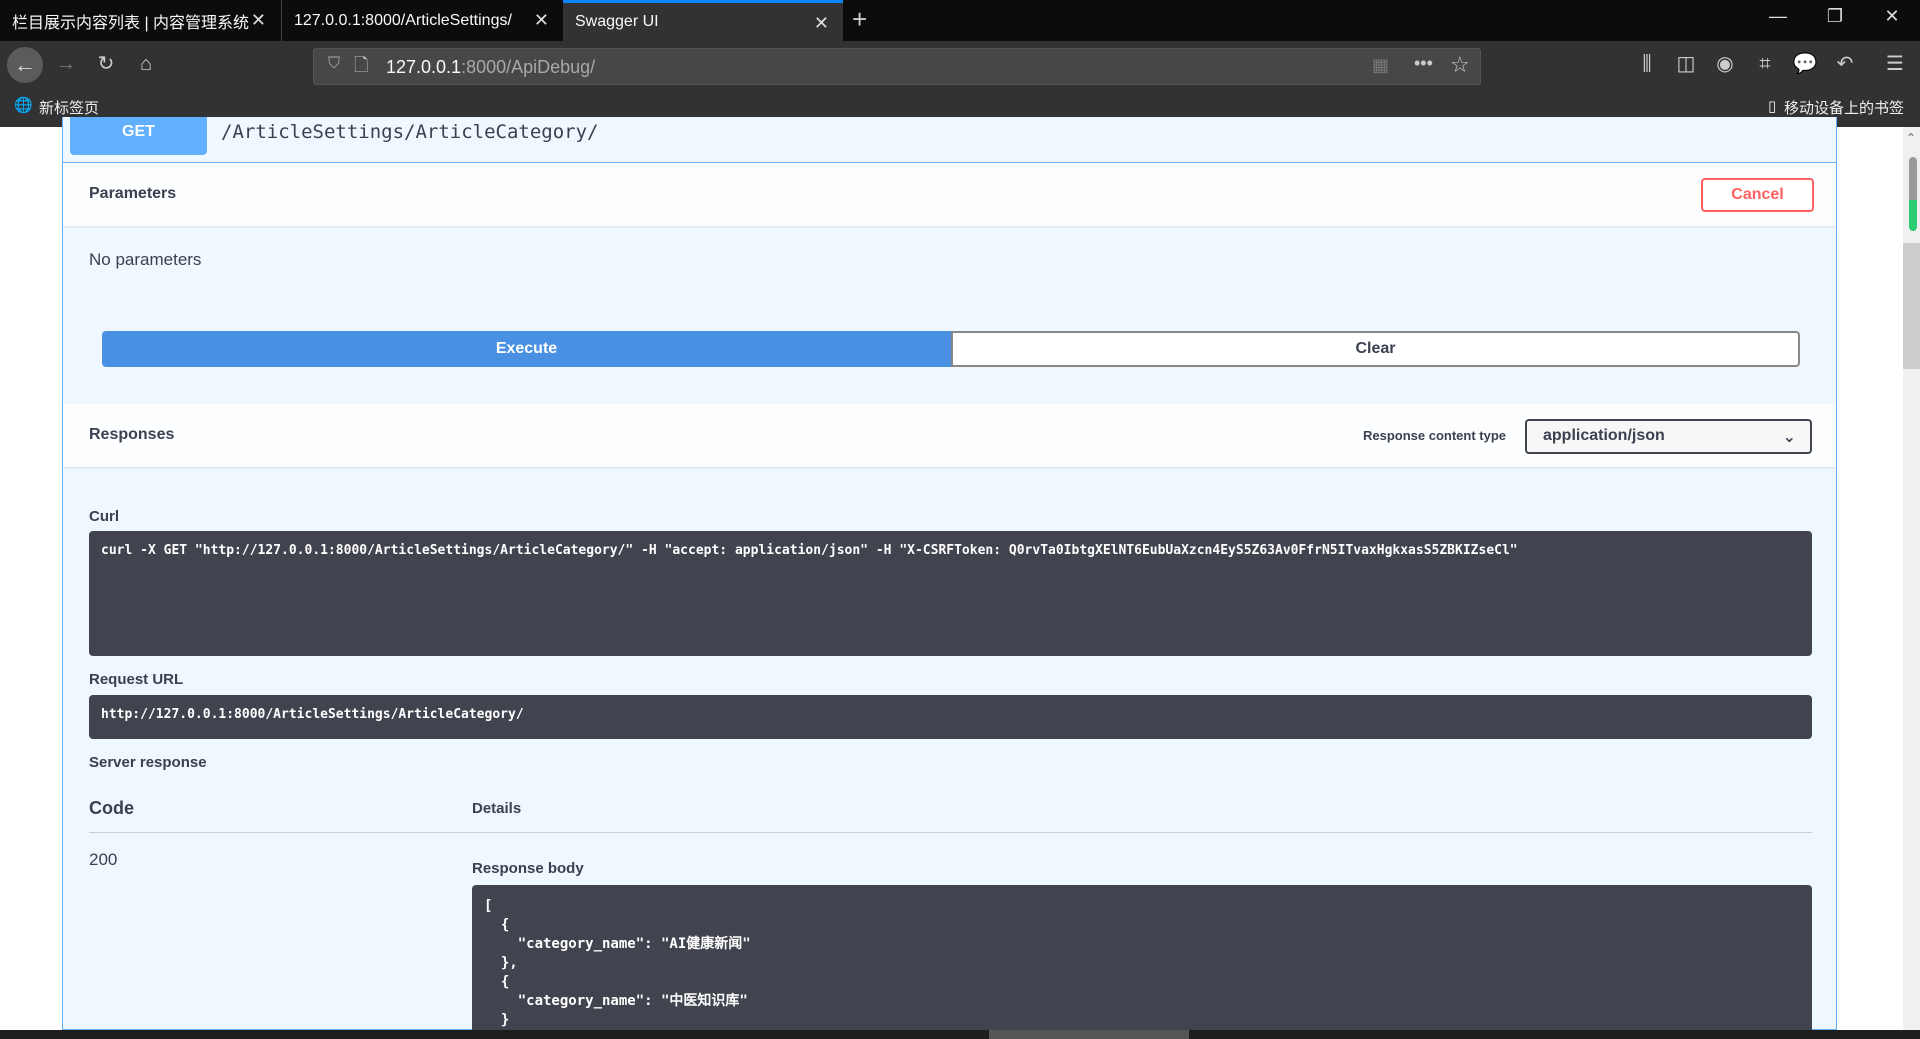 This screenshot has width=1920, height=1039. I want to click on chevron-down-icon: ⌄, so click(1789, 437).